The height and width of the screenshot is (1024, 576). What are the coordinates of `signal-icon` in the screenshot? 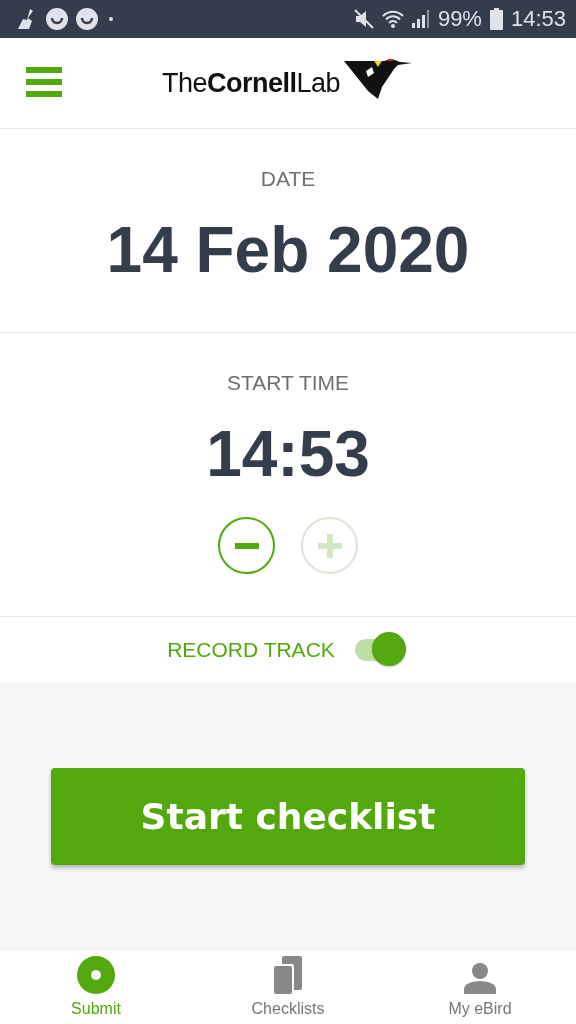 It's located at (420, 19).